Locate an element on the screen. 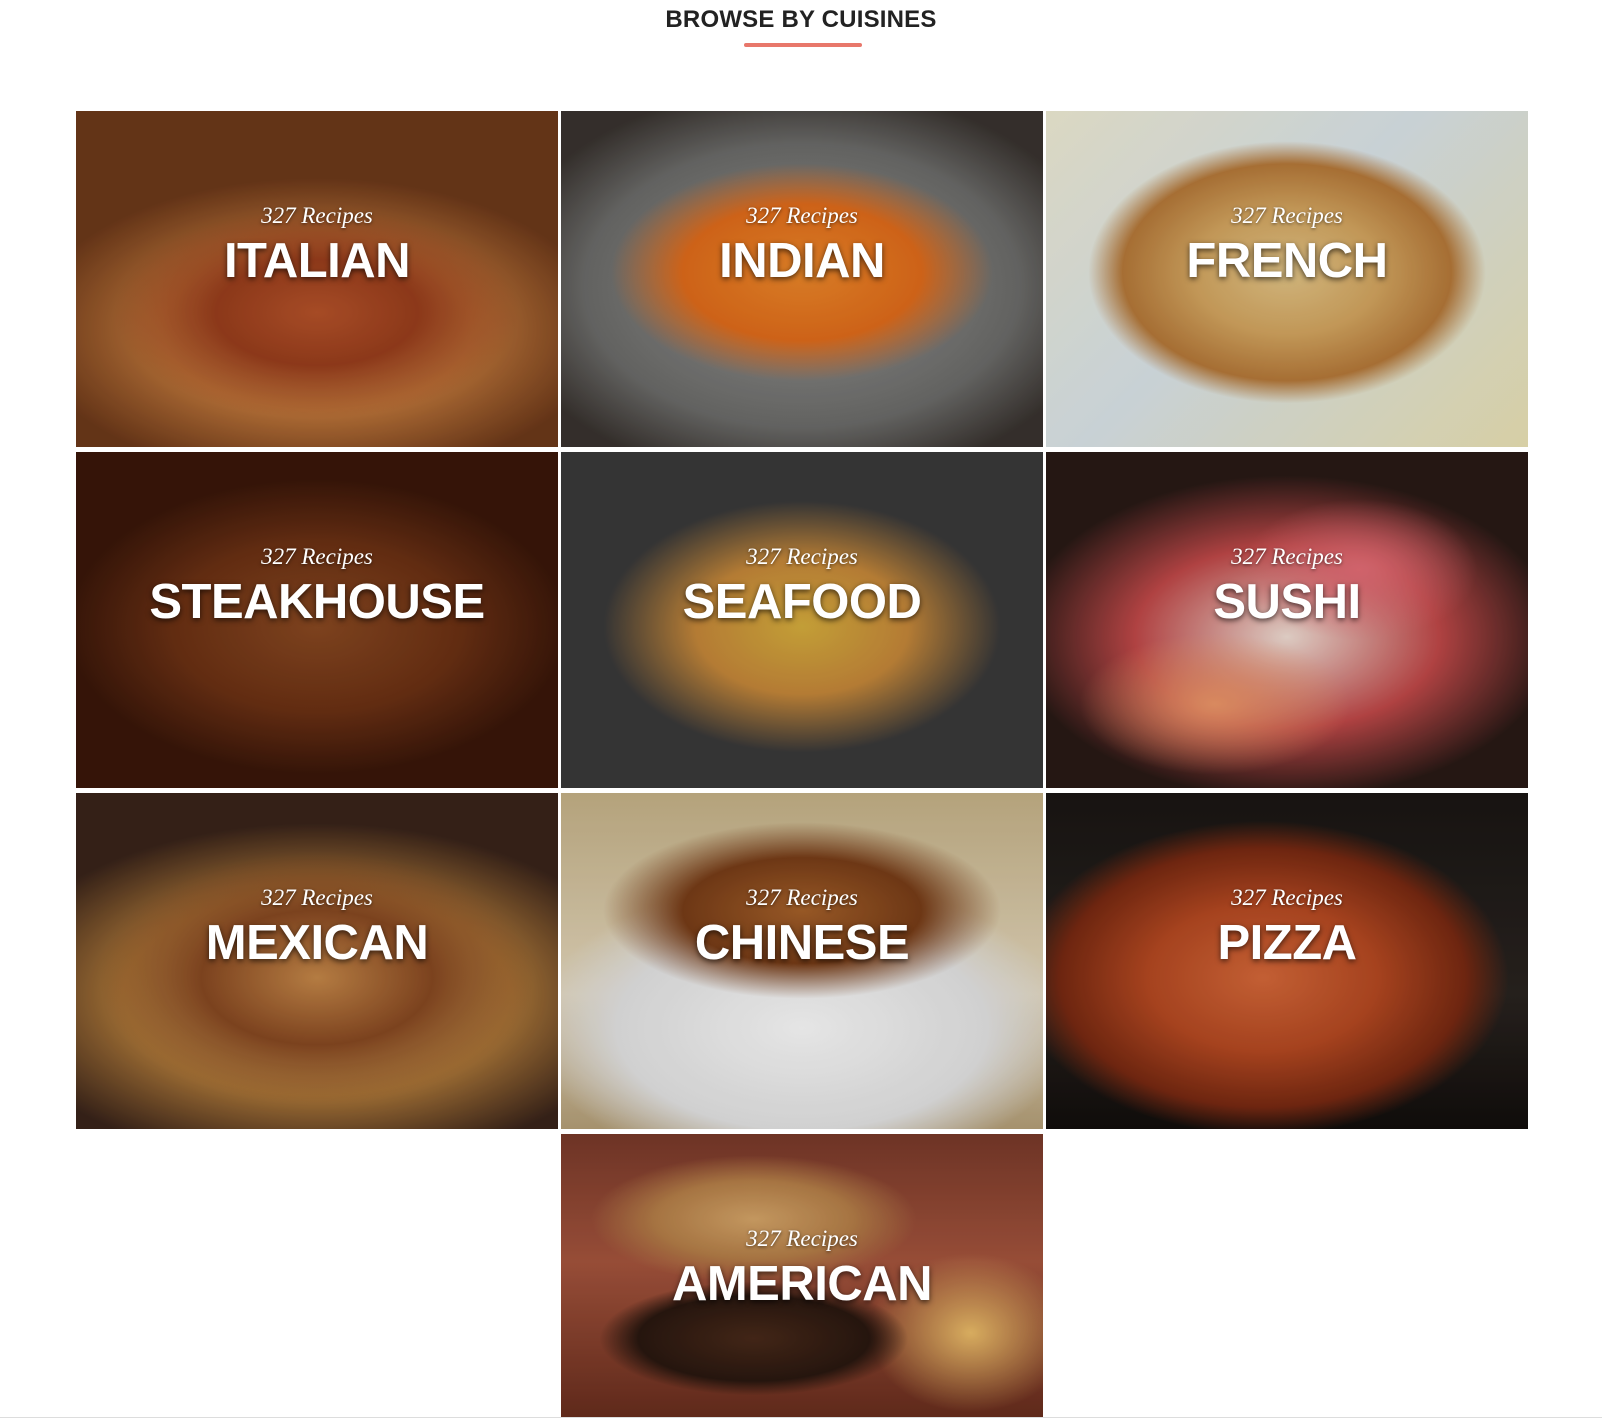 The image size is (1602, 1418). cuisine-name: PIZZA is located at coordinates (1287, 943).